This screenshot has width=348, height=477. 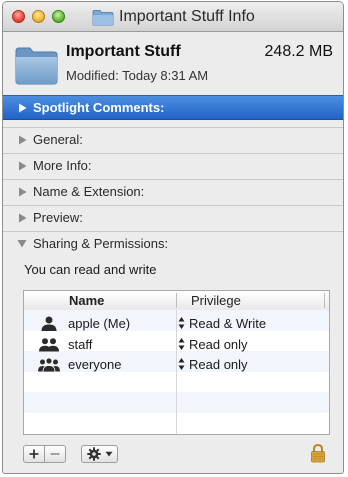 I want to click on plus-icon, so click(x=34, y=454).